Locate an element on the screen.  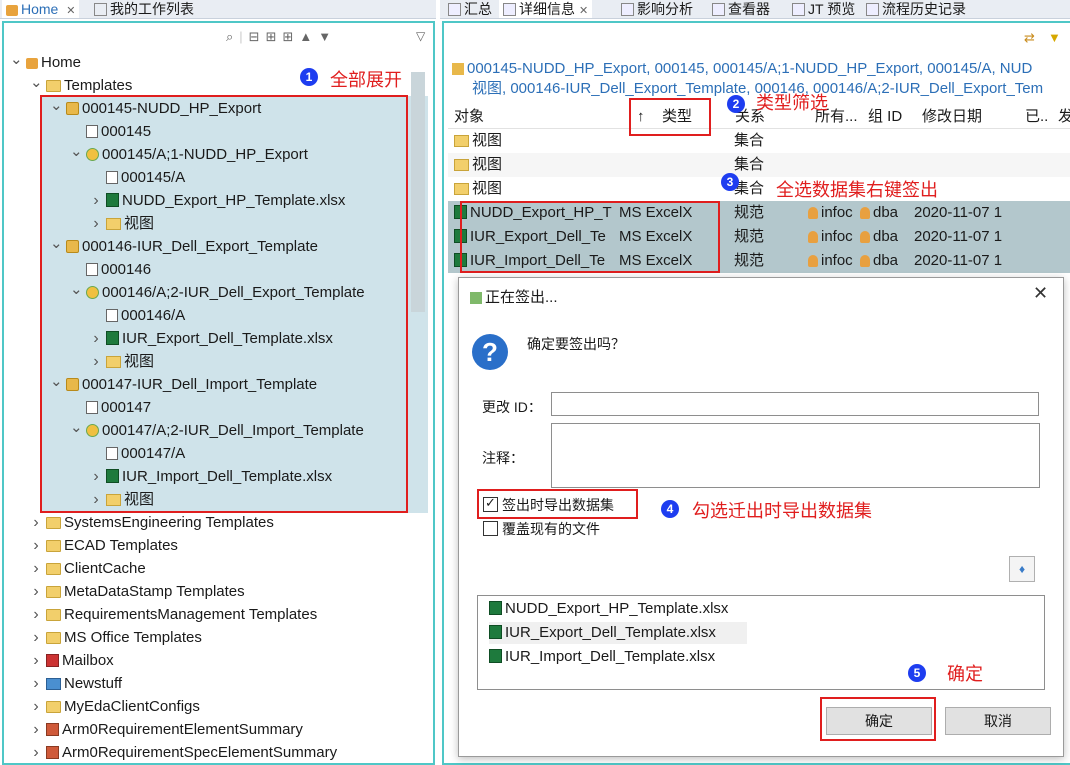
tree-node: Arm0RequirementElementSummary is located at coordinates (174, 729).